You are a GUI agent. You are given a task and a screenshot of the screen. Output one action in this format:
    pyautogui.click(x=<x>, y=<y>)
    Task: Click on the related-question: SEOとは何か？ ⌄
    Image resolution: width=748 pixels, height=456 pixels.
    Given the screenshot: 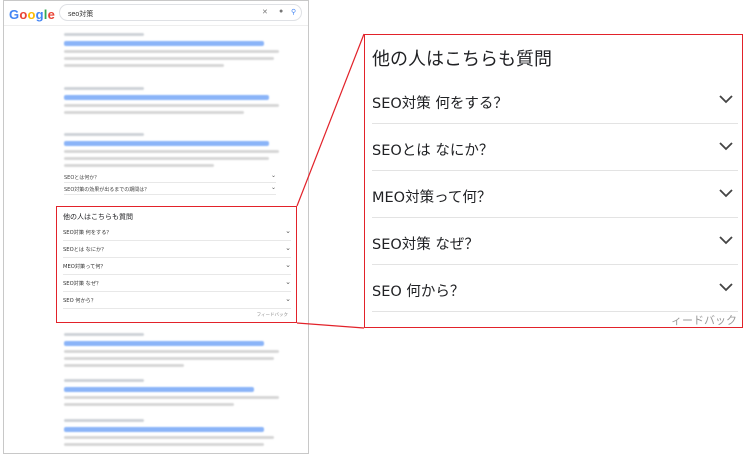 What is the action you would take?
    pyautogui.click(x=170, y=177)
    